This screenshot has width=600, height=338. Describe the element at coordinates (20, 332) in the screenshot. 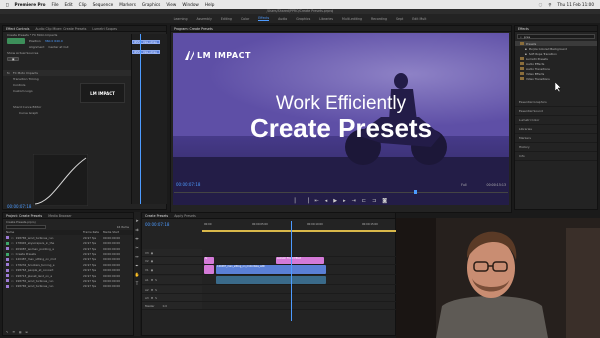

I see `icon-view-icon: ▦` at that location.